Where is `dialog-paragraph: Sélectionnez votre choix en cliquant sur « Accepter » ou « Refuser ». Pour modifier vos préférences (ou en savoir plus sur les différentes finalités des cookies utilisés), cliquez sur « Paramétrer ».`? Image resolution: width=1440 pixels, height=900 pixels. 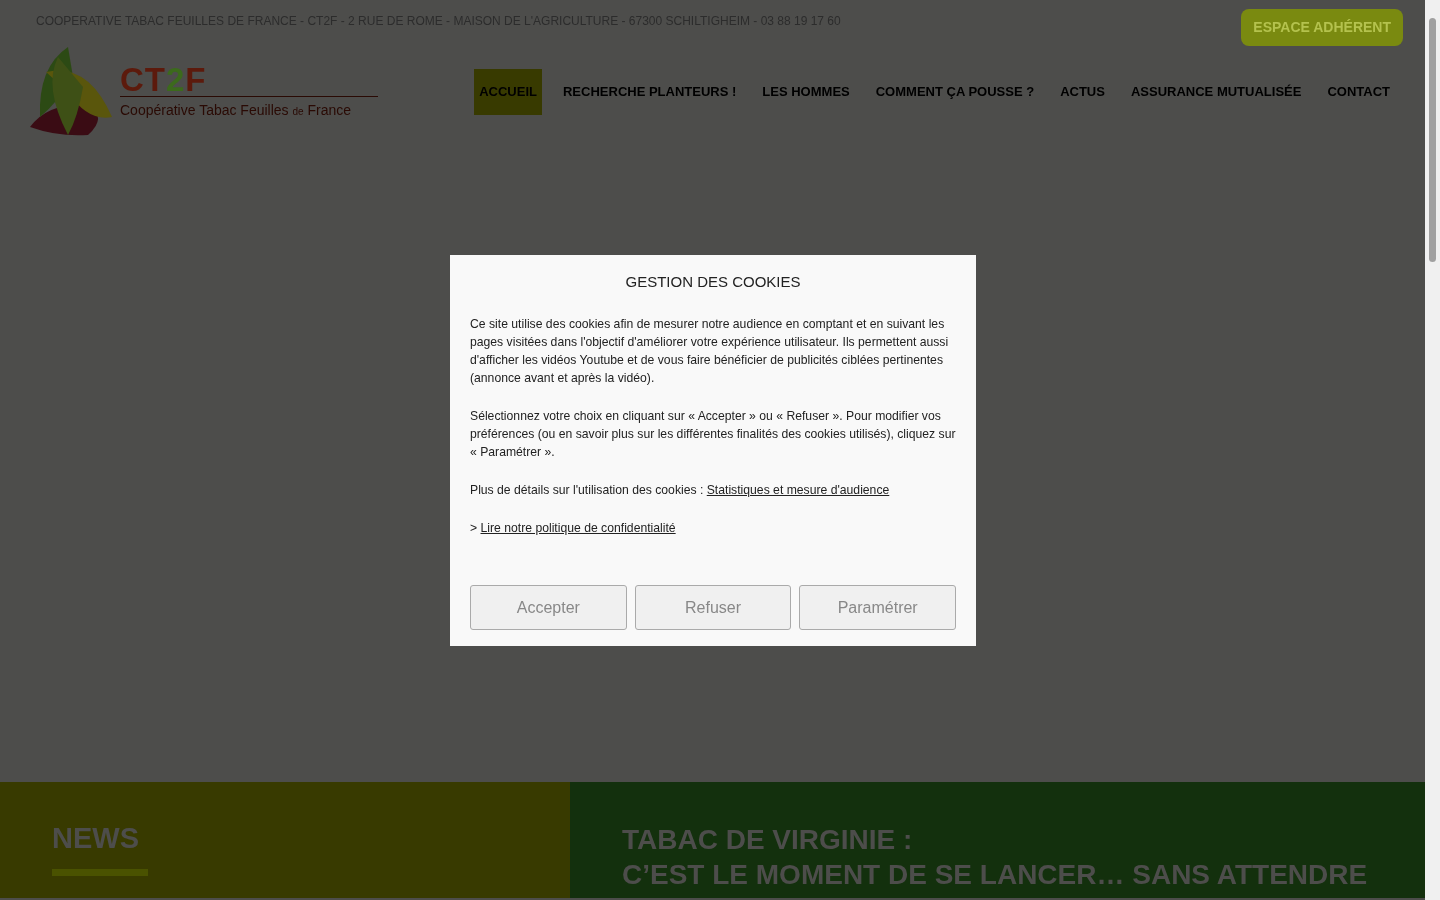
dialog-paragraph: Sélectionnez votre choix en cliquant sur « Accepter » ou « Refuser ». Pour modifier vos préférences (ou en savoir plus sur les différentes finalités des cookies utilisés), cliquez sur « Paramétrer ». is located at coordinates (713, 434).